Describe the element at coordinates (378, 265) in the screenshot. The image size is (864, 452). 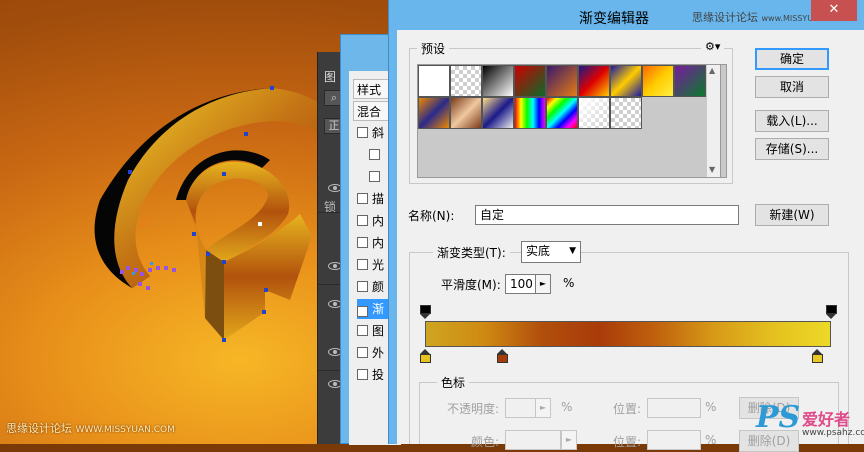
I see `layer-style-item-label: 光` at that location.